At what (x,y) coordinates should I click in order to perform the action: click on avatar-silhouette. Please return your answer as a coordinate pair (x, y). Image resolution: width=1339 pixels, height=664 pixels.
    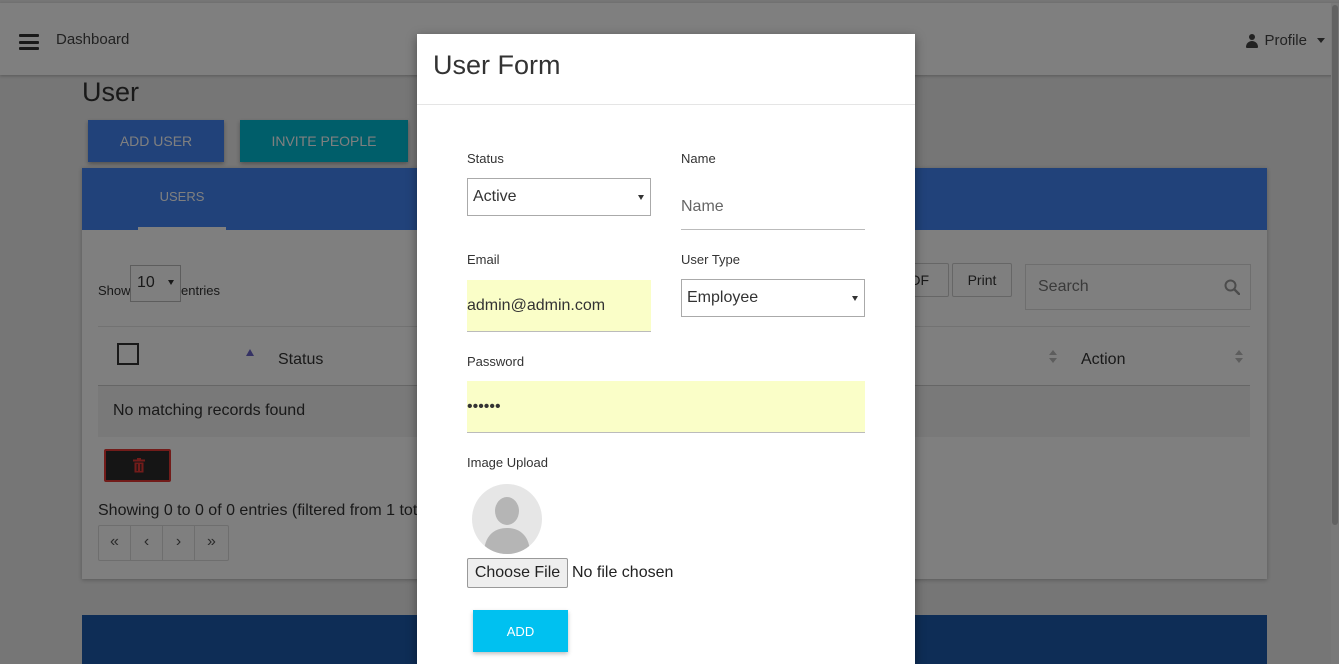
    Looking at the image, I should click on (507, 525).